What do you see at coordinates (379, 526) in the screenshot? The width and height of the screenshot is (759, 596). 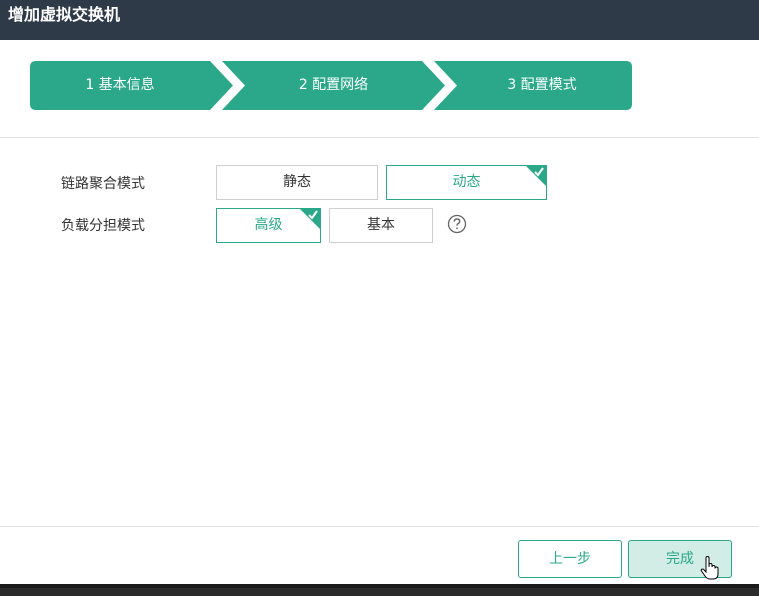 I see `footer-divider` at bounding box center [379, 526].